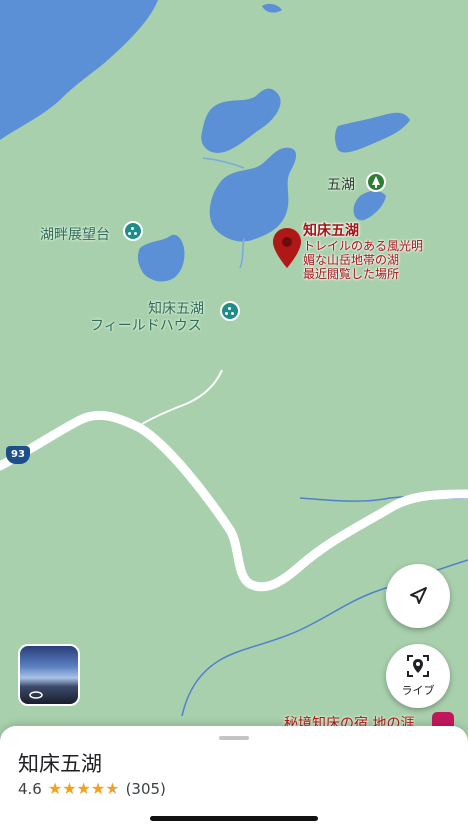 Image resolution: width=468 pixels, height=830 pixels. What do you see at coordinates (341, 185) in the screenshot?
I see `poi-label-lake5: 五湖` at bounding box center [341, 185].